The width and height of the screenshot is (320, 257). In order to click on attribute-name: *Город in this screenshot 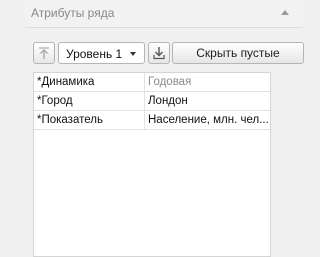, I will do `click(89, 101)`.